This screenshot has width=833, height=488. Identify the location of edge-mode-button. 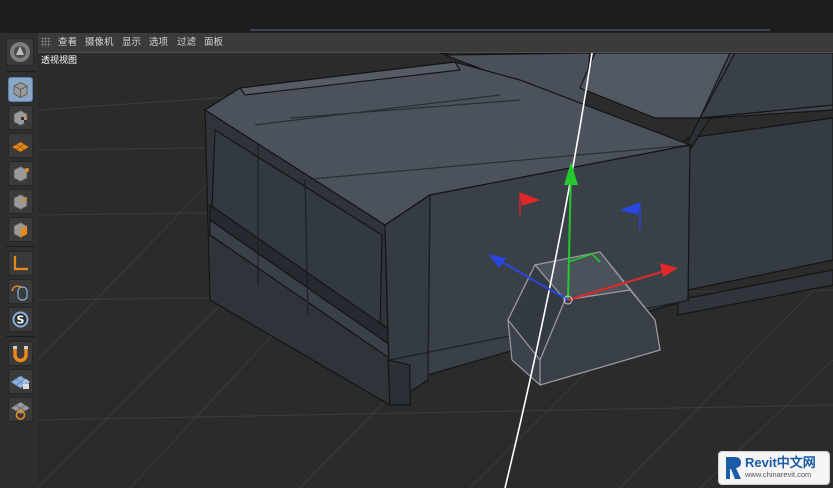
(20, 201).